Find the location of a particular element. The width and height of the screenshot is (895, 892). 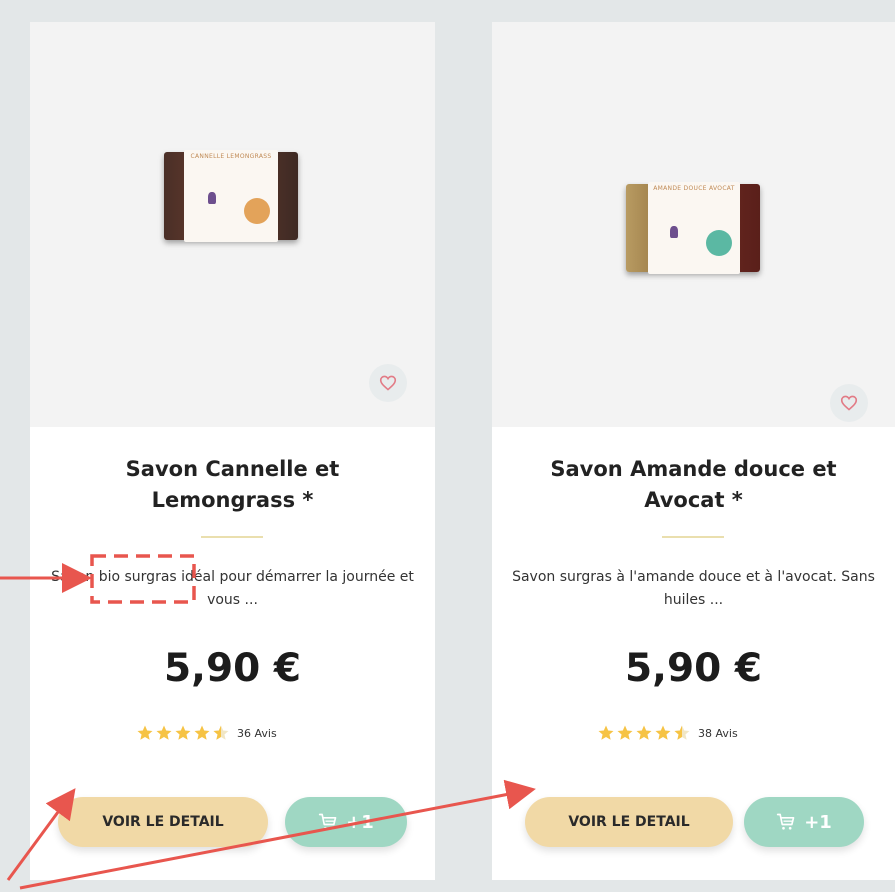

reviews-number: 38 is located at coordinates (705, 733).